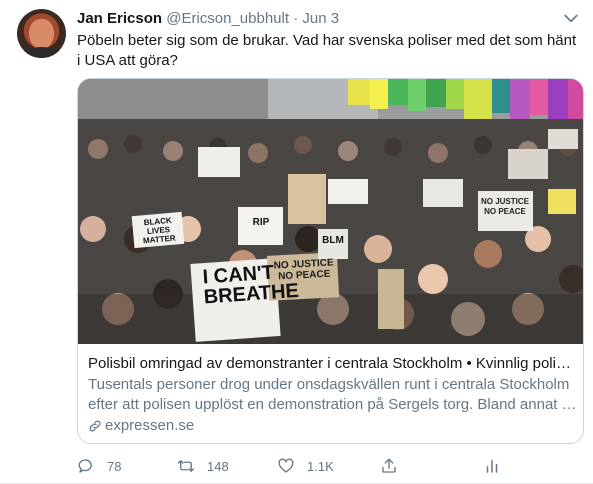 This screenshot has width=593, height=484. What do you see at coordinates (389, 465) in the screenshot?
I see `share-icon` at bounding box center [389, 465].